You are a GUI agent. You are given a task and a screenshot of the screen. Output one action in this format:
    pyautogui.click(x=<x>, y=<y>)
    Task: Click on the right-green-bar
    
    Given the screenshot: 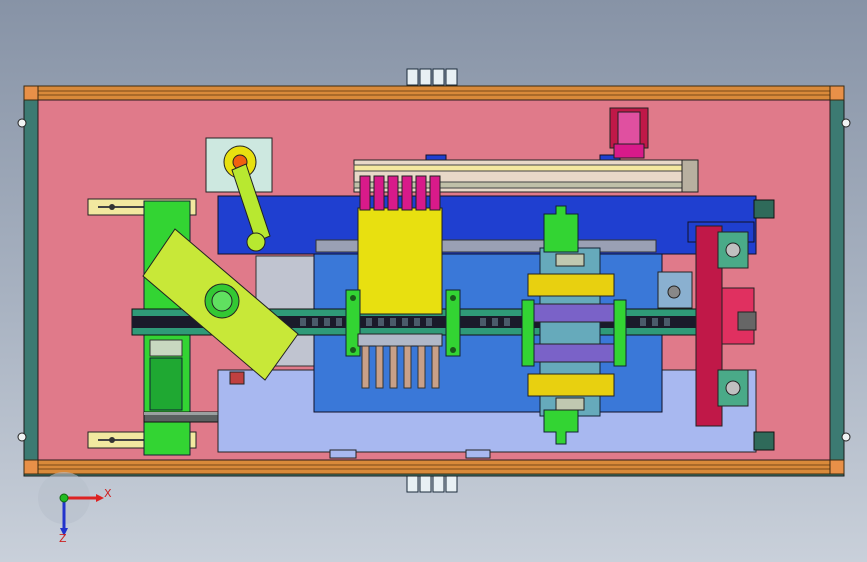 What is the action you would take?
    pyautogui.click(x=453, y=323)
    